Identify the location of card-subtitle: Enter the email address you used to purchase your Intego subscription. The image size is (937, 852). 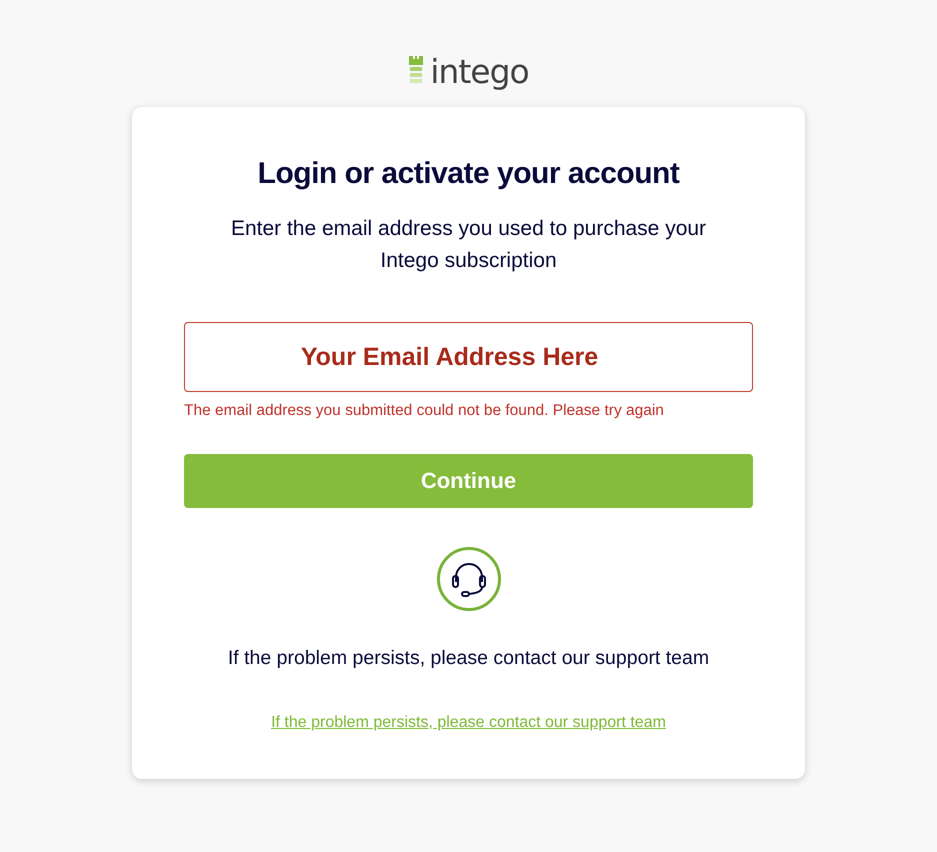
(469, 245).